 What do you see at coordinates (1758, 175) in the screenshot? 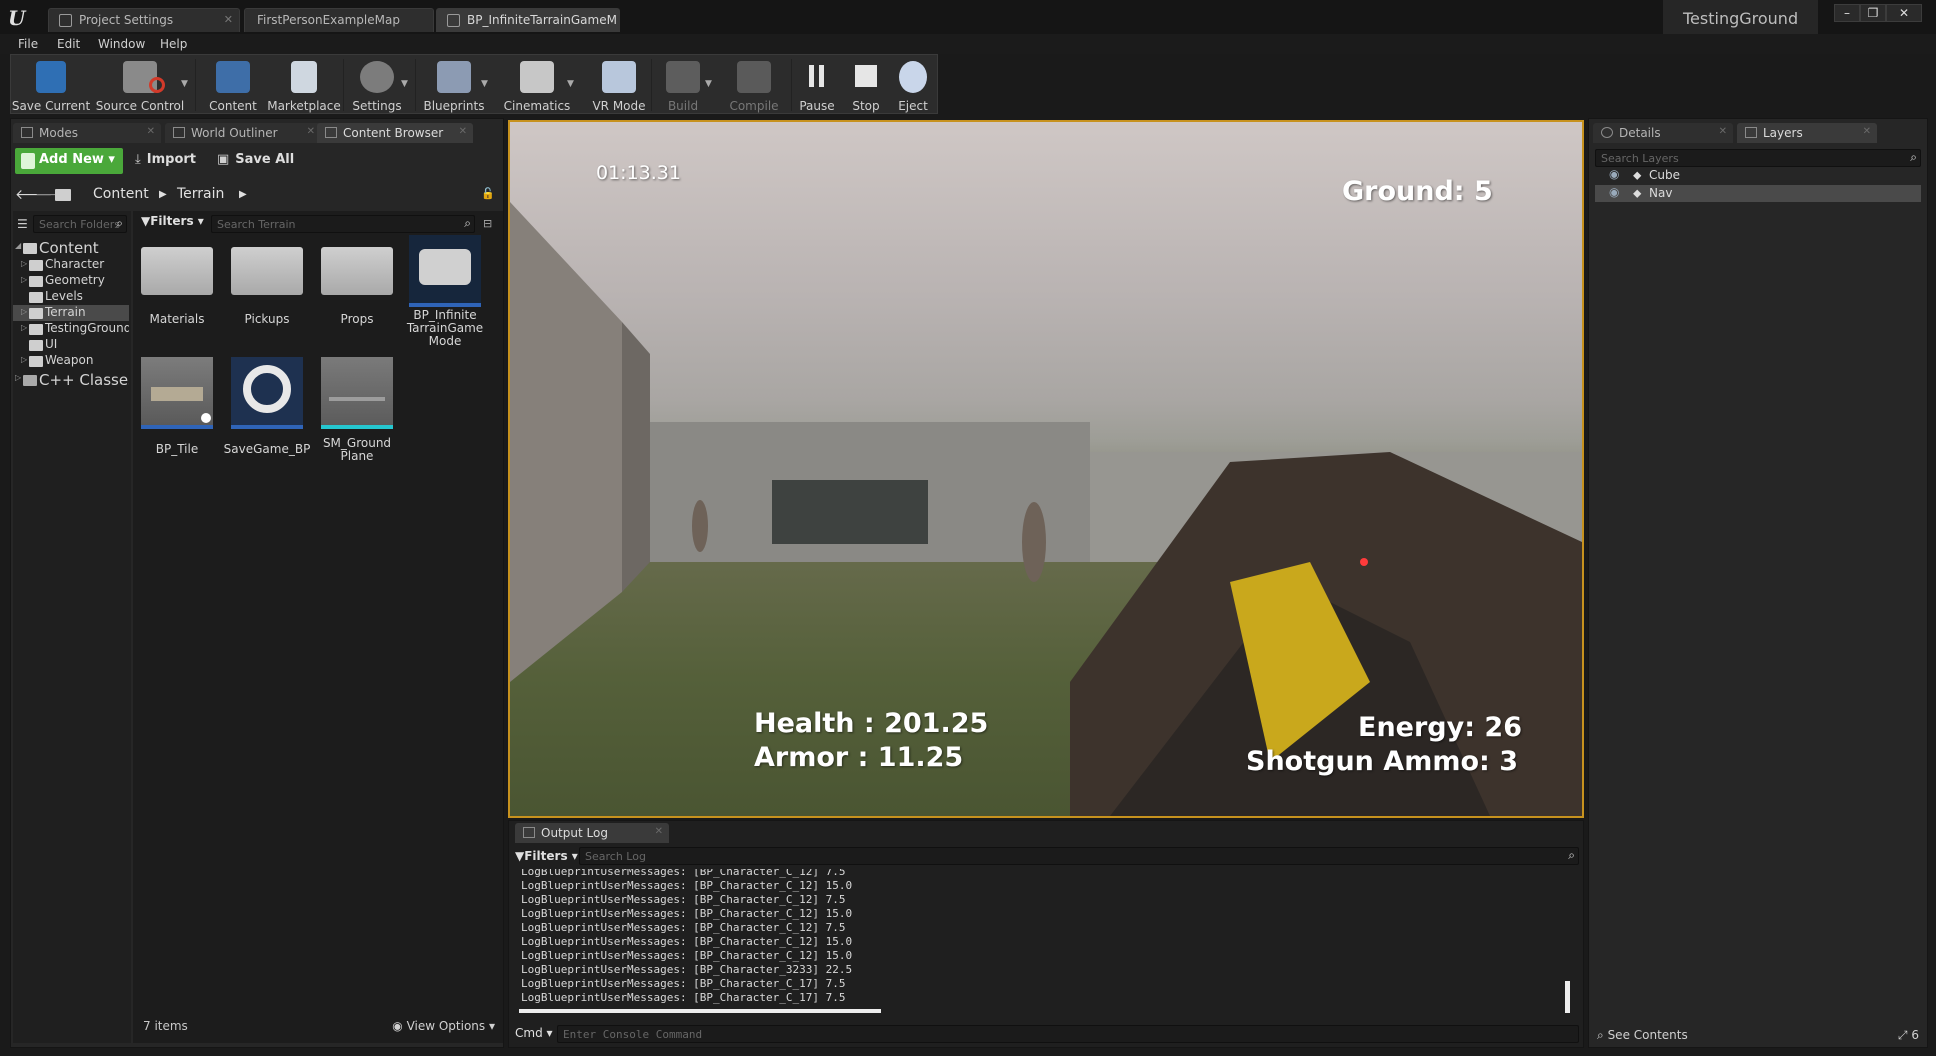
I see `layer-row-cube: ◉ ⬥ Cube` at bounding box center [1758, 175].